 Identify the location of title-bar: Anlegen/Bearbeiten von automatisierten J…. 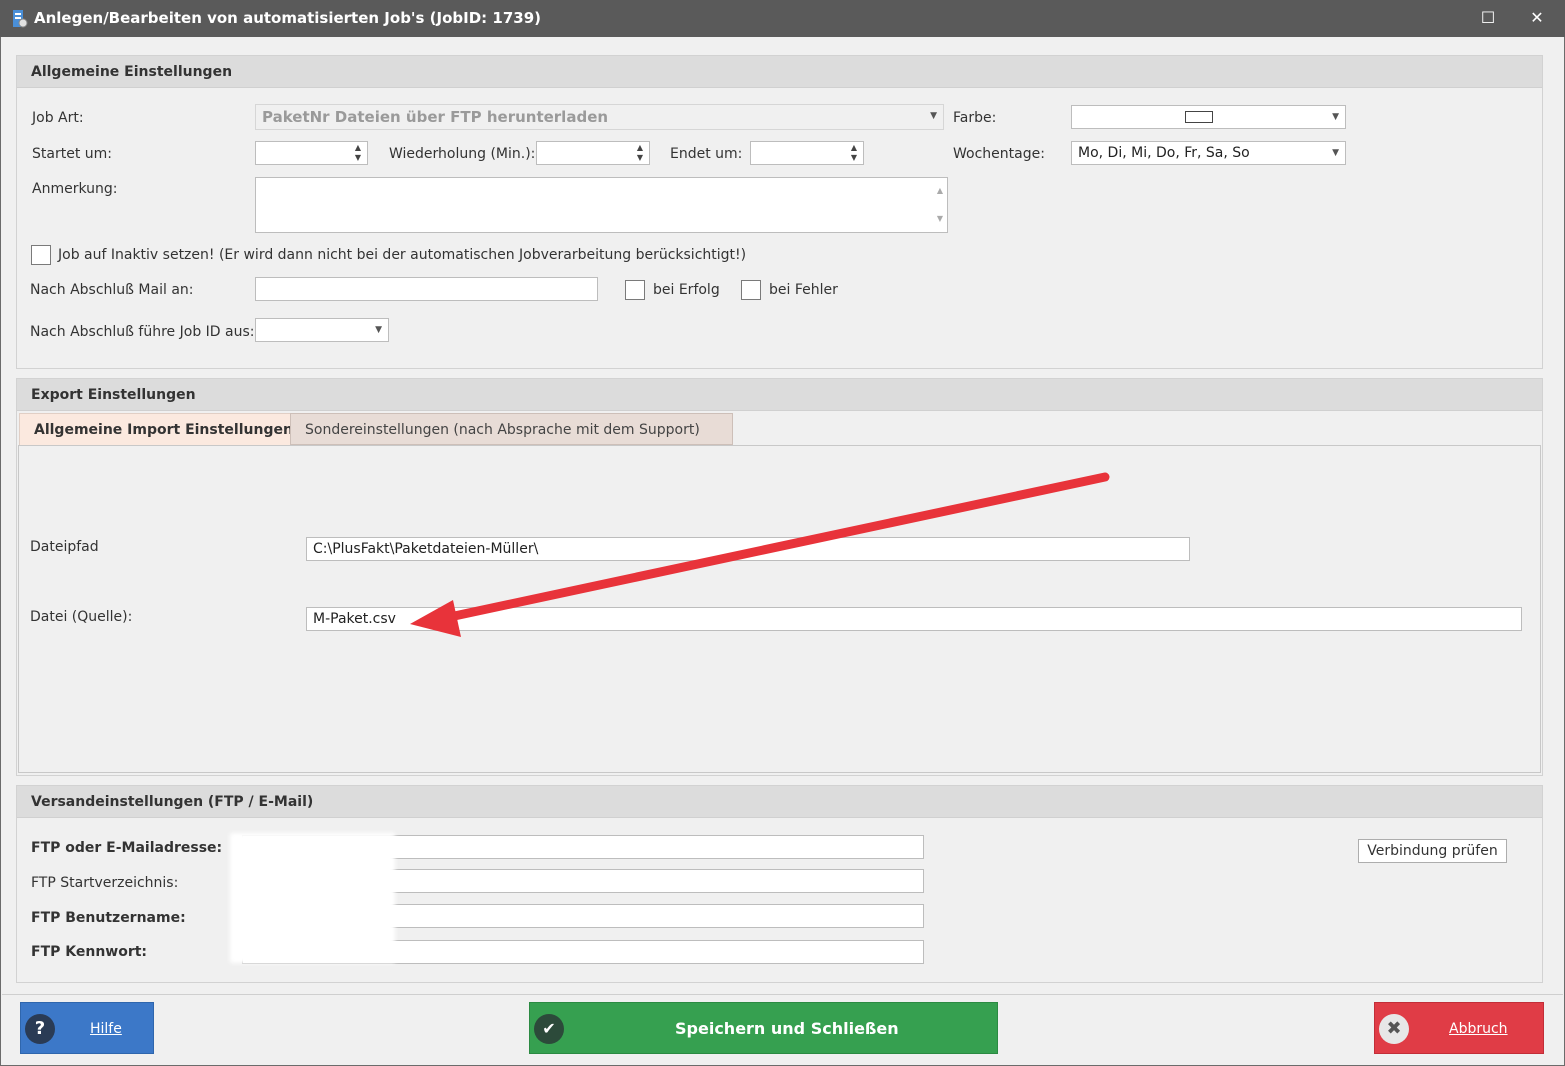
(782, 18).